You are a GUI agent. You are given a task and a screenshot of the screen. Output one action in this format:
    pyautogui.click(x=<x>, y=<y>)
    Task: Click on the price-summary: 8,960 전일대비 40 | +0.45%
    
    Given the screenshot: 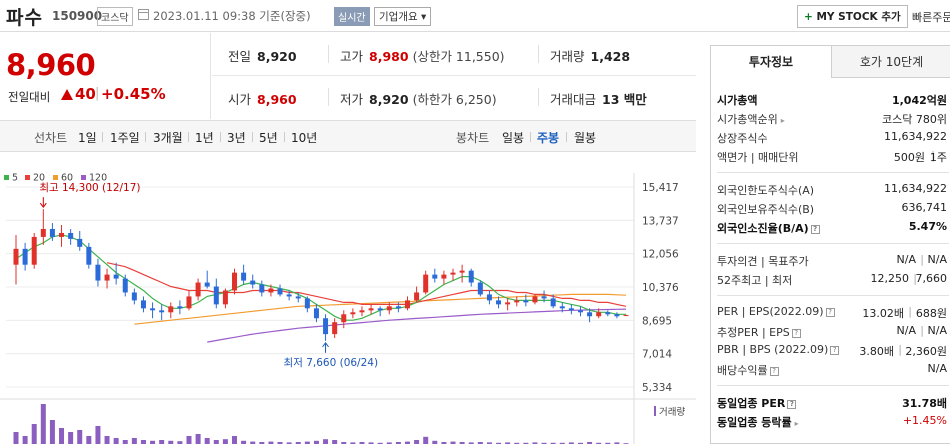 What is the action you would take?
    pyautogui.click(x=105, y=76)
    